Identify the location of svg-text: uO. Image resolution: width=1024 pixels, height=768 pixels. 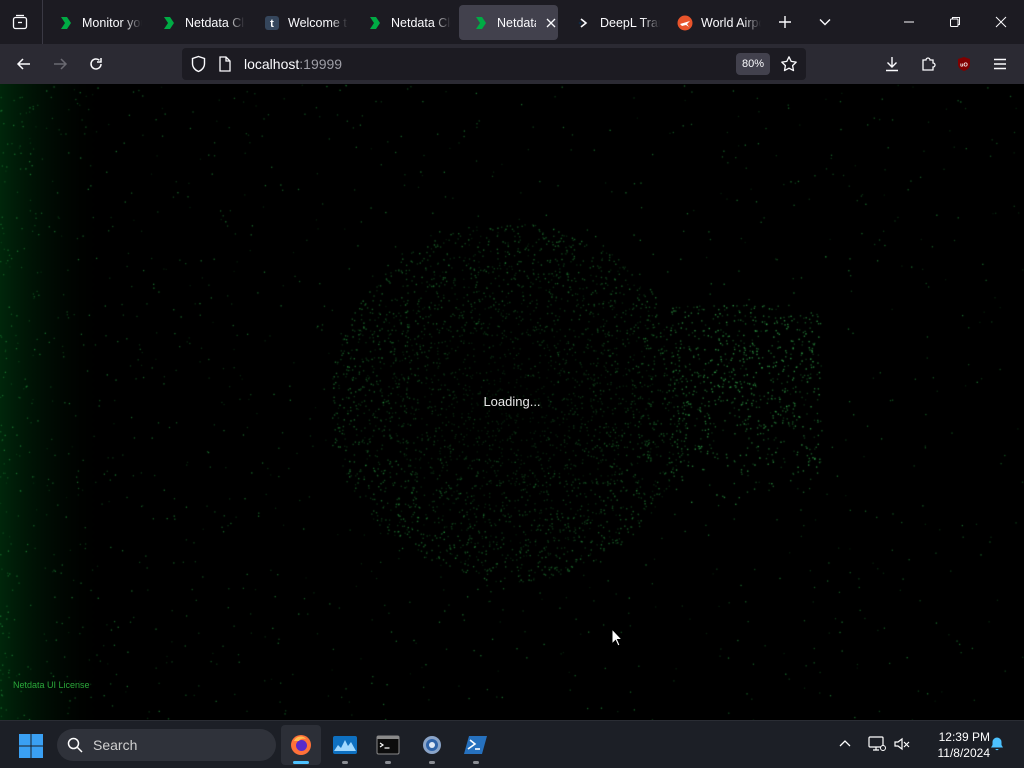
(964, 66).